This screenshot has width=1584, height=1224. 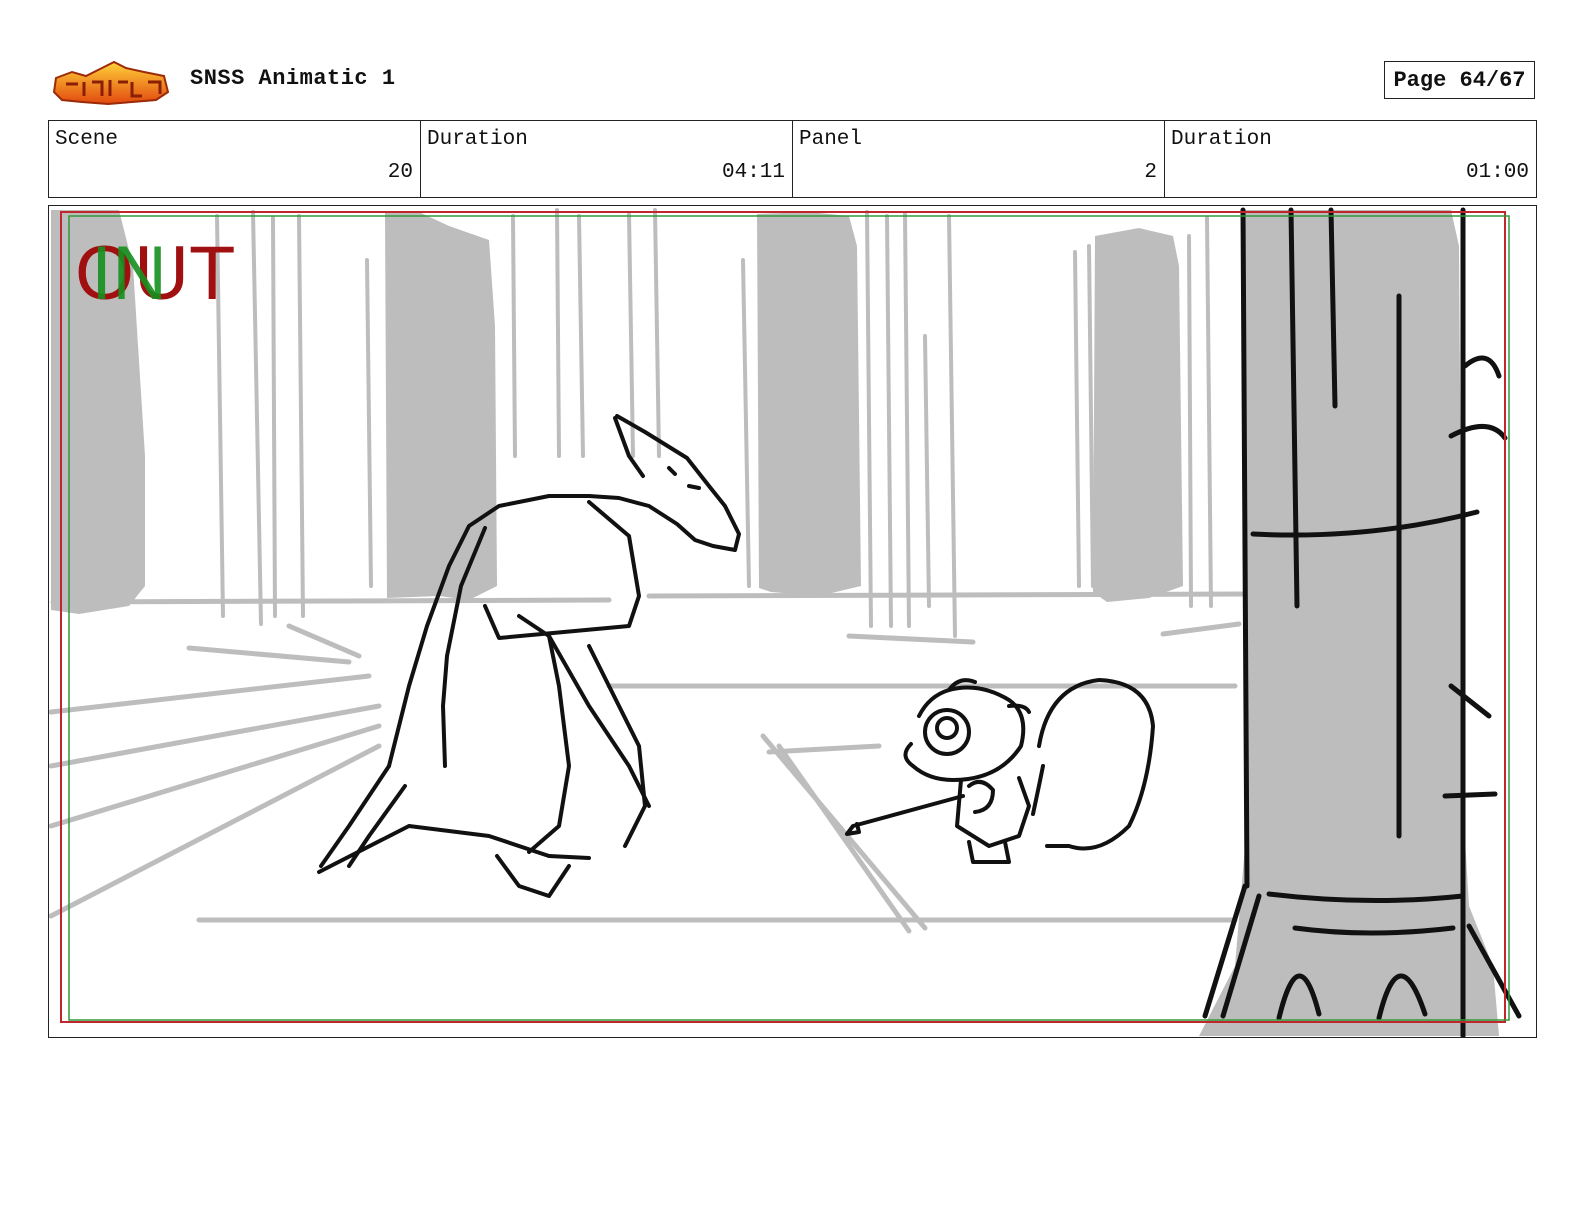 I want to click on panel-duration-cell: Duration 01:00, so click(x=1350, y=159).